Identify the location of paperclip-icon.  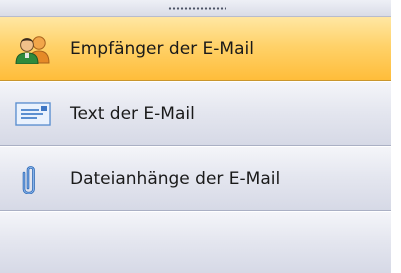
(28, 180).